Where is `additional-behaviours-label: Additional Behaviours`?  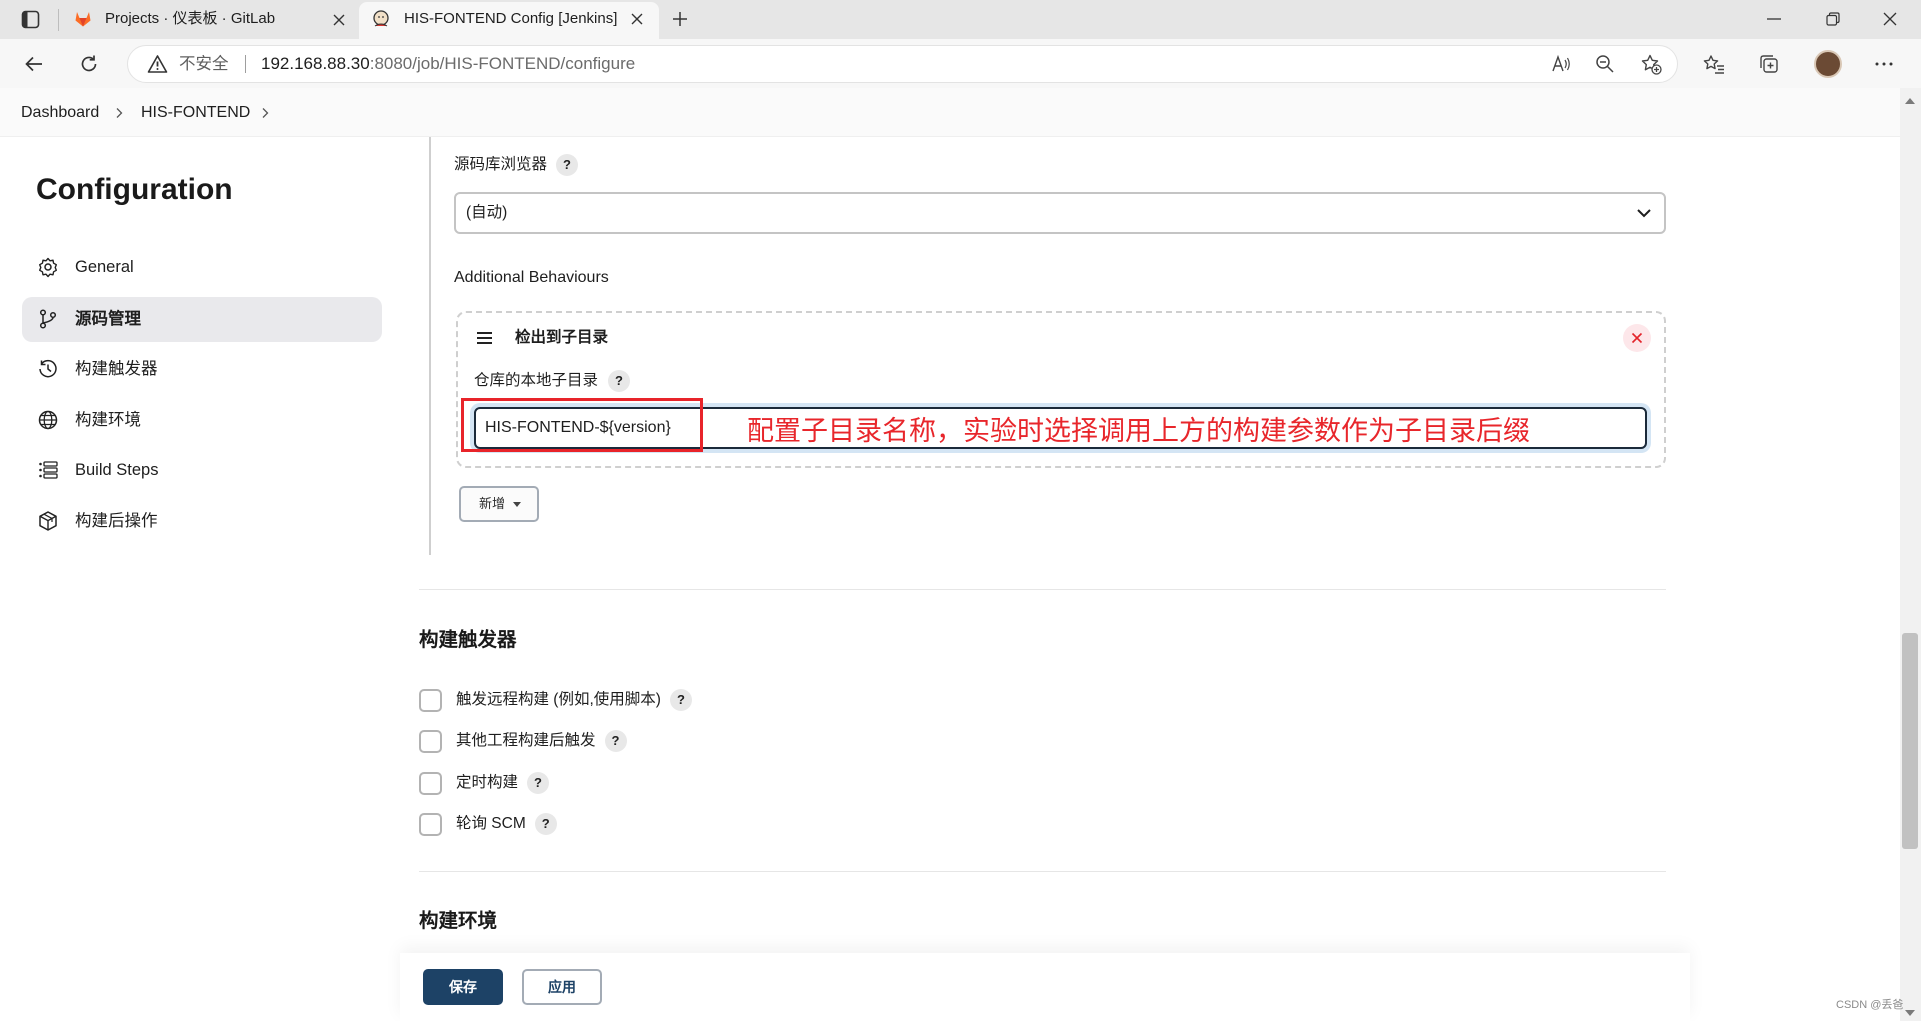
additional-behaviours-label: Additional Behaviours is located at coordinates (531, 277).